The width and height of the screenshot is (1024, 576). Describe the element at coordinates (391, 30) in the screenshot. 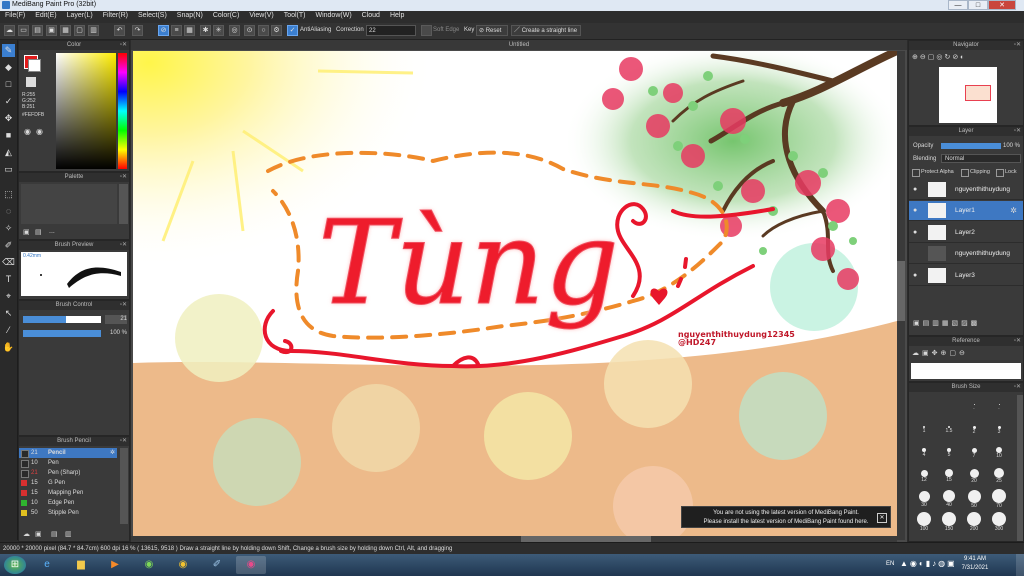

I see `correction-select: 22` at that location.